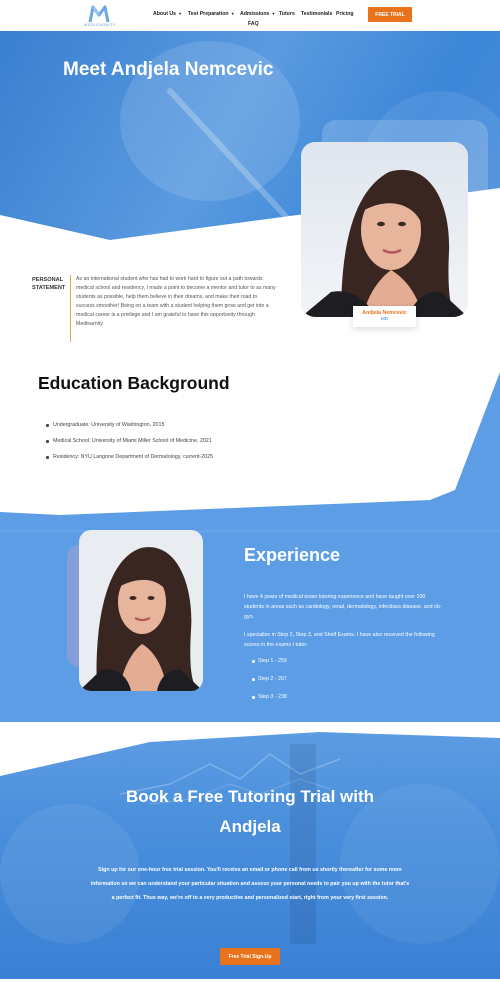  What do you see at coordinates (208, 14) in the screenshot?
I see `nav-label: Test Preparation` at bounding box center [208, 14].